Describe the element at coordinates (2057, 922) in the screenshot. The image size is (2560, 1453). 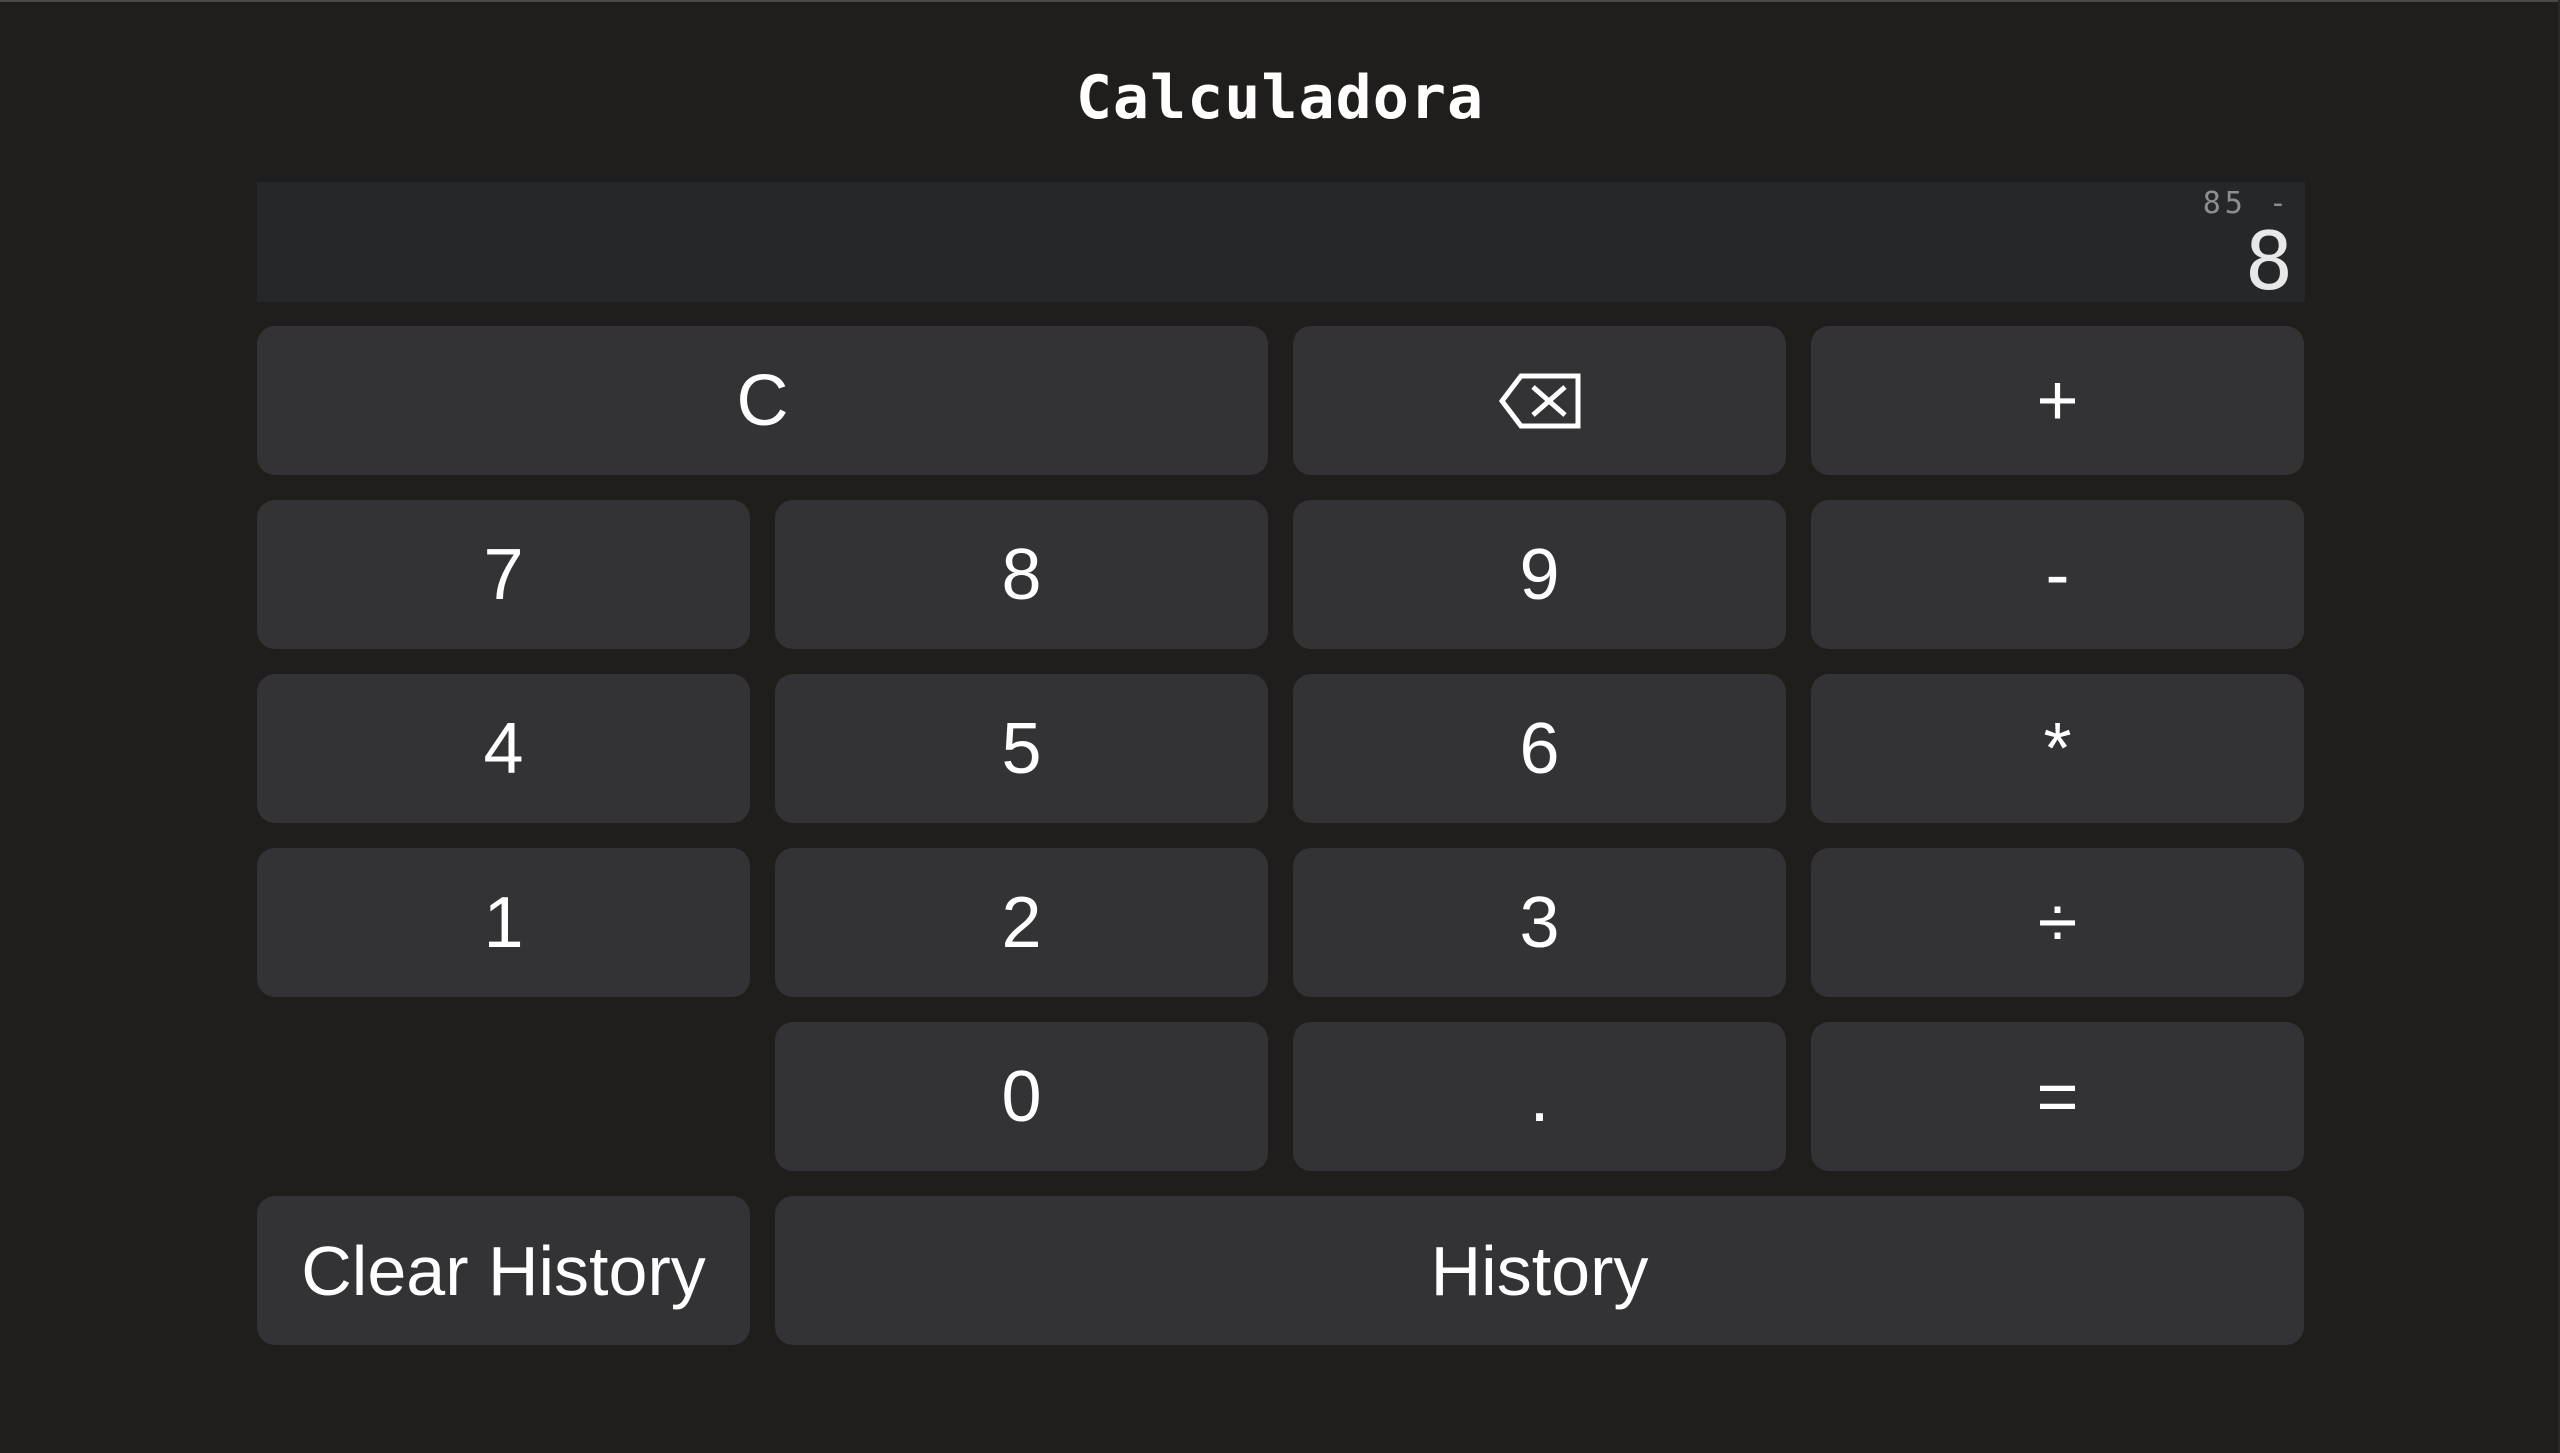
I see `divide-button: ÷` at that location.